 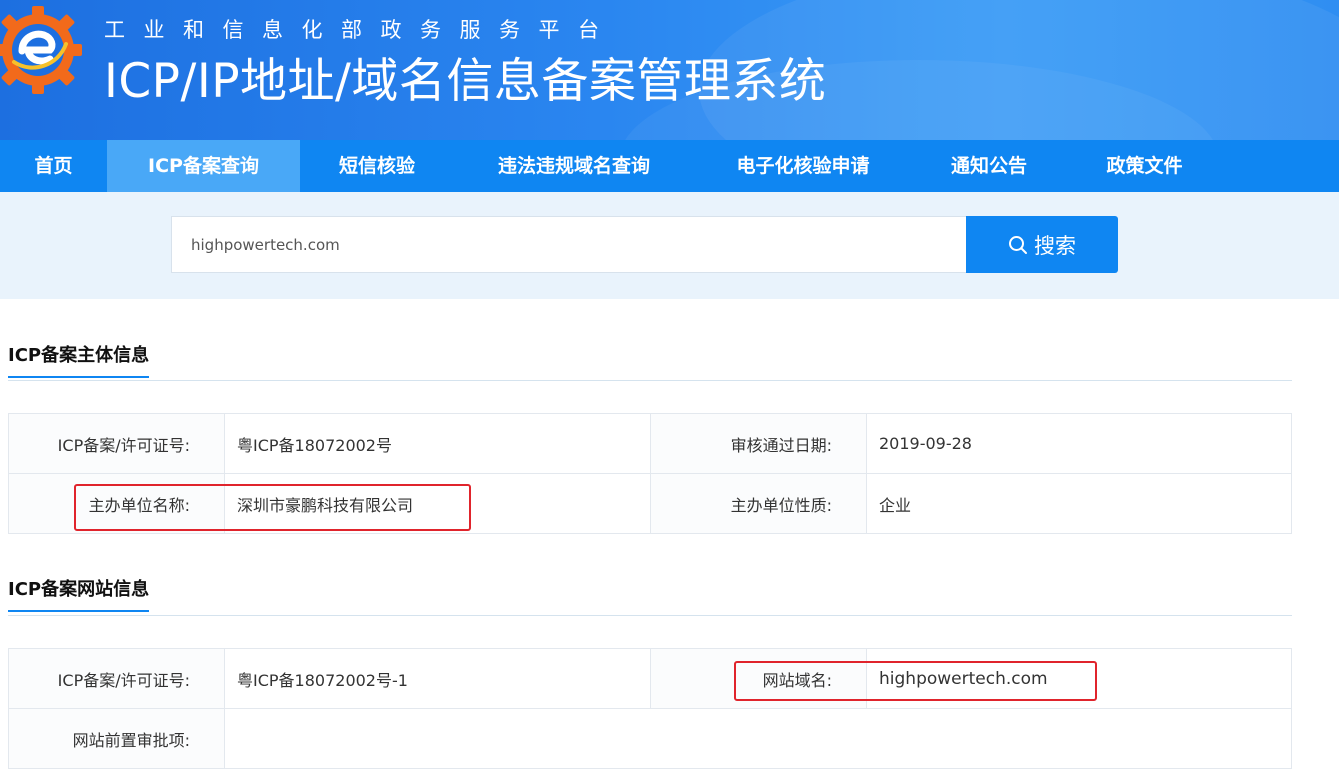 I want to click on nav-item-illegal-domain-query: 违法违规域名查询, so click(x=574, y=166).